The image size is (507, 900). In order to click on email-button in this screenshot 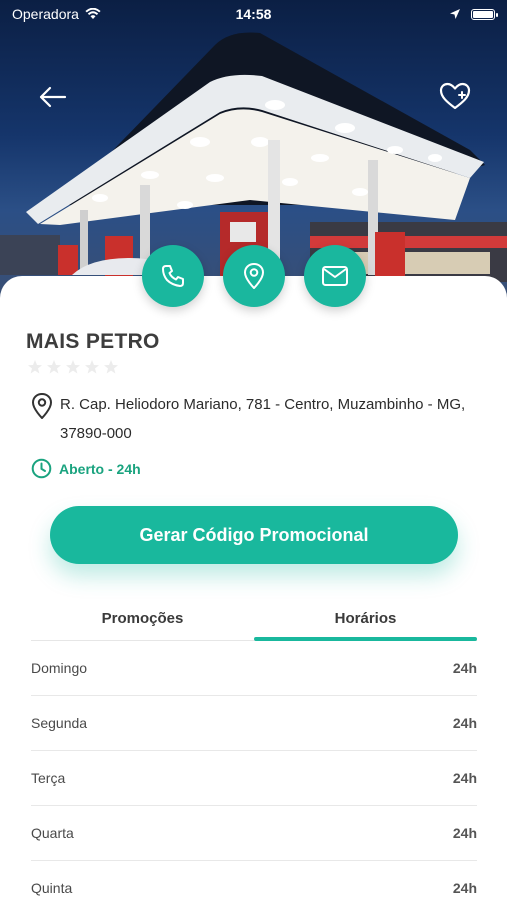, I will do `click(335, 276)`.